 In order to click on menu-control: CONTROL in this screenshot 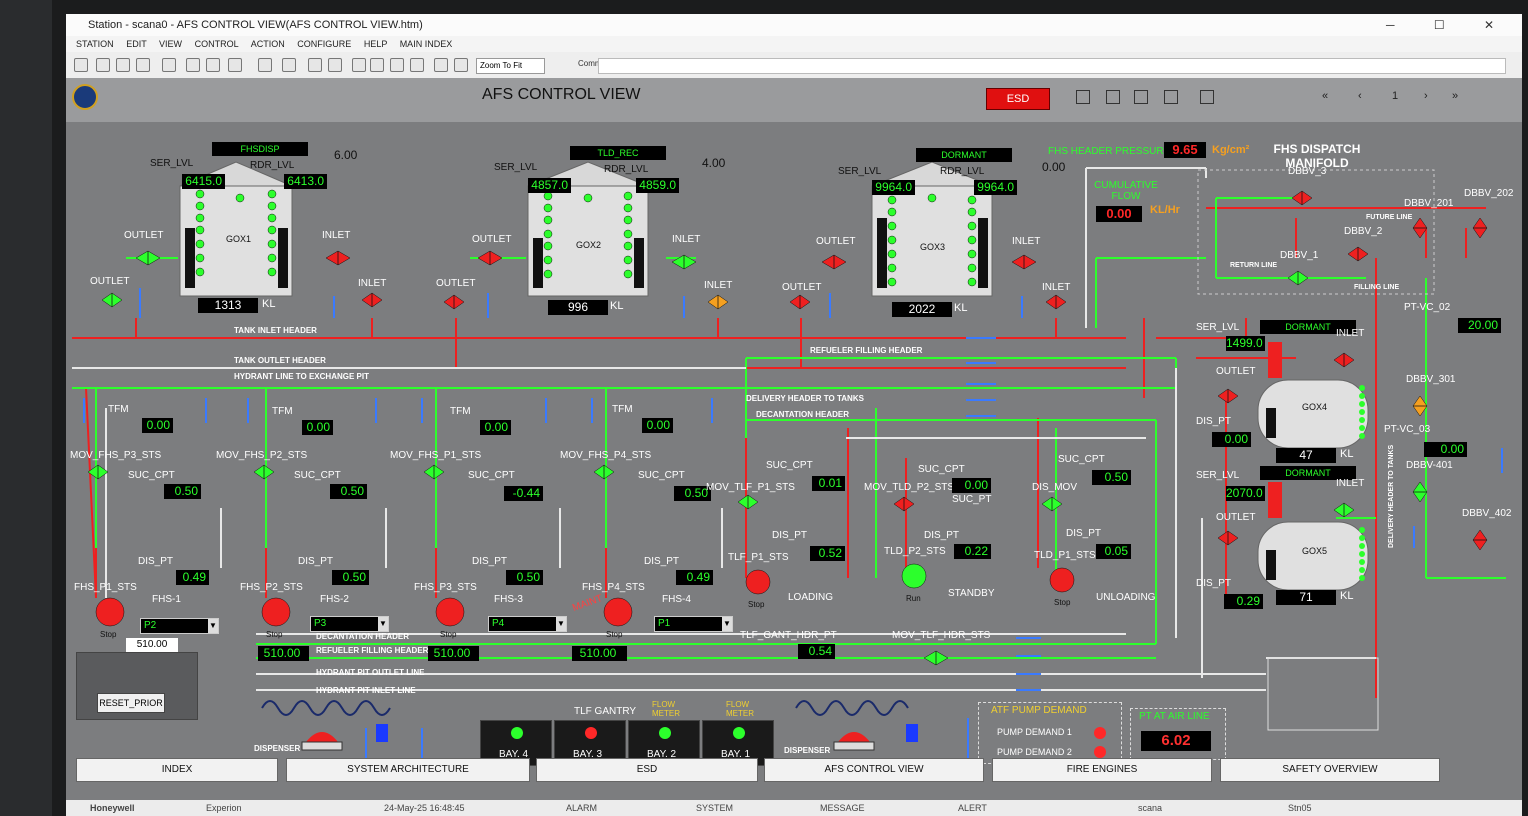, I will do `click(217, 44)`.